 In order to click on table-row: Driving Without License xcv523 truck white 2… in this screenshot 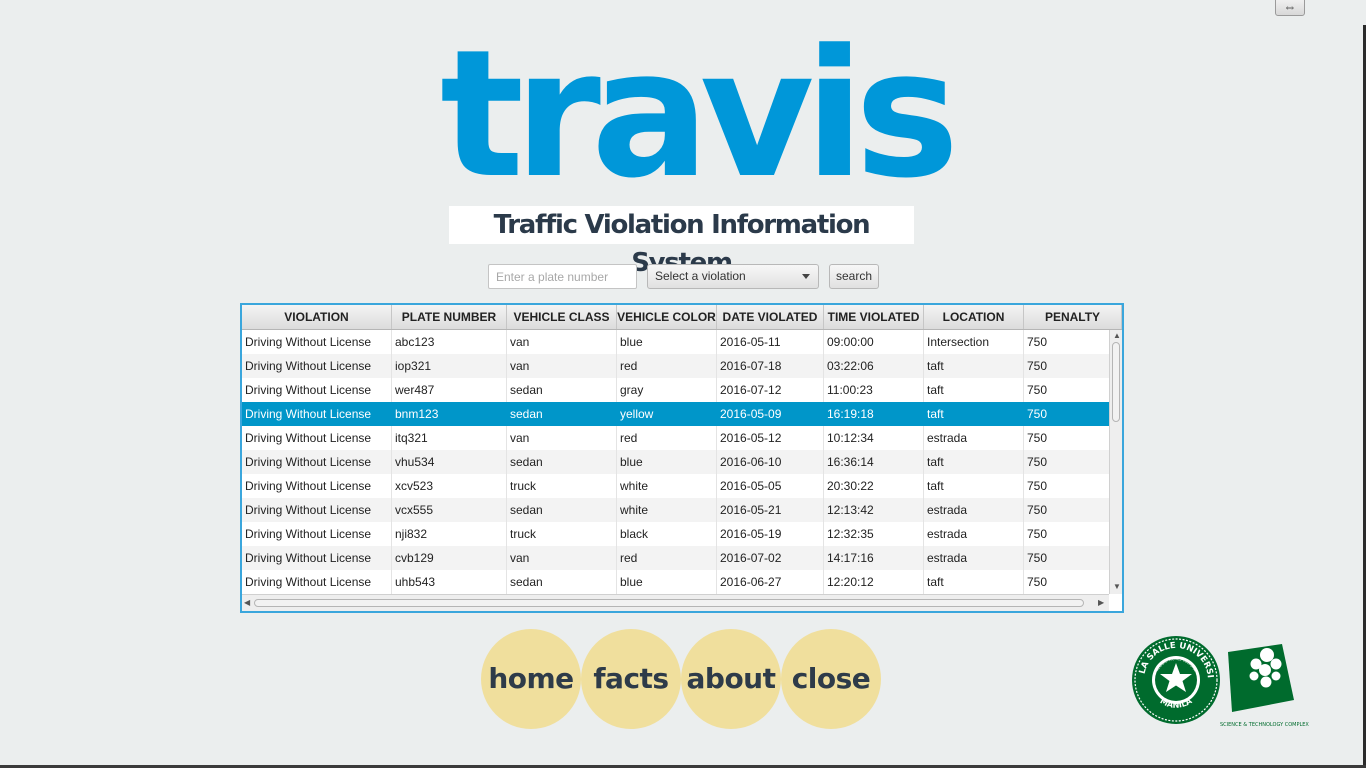, I will do `click(675, 486)`.